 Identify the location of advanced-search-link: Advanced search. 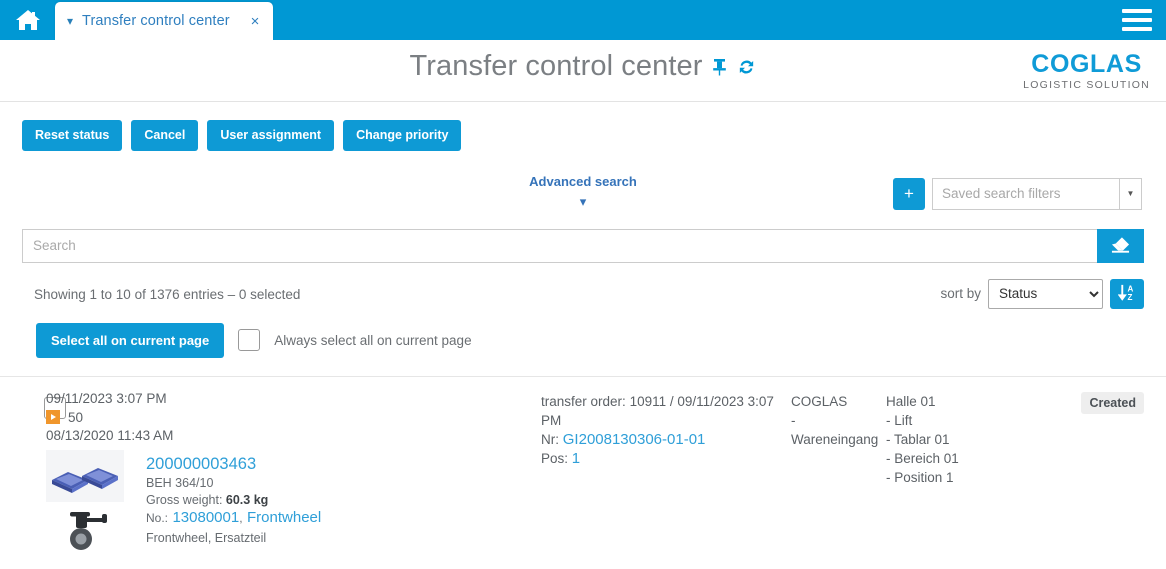
(583, 181).